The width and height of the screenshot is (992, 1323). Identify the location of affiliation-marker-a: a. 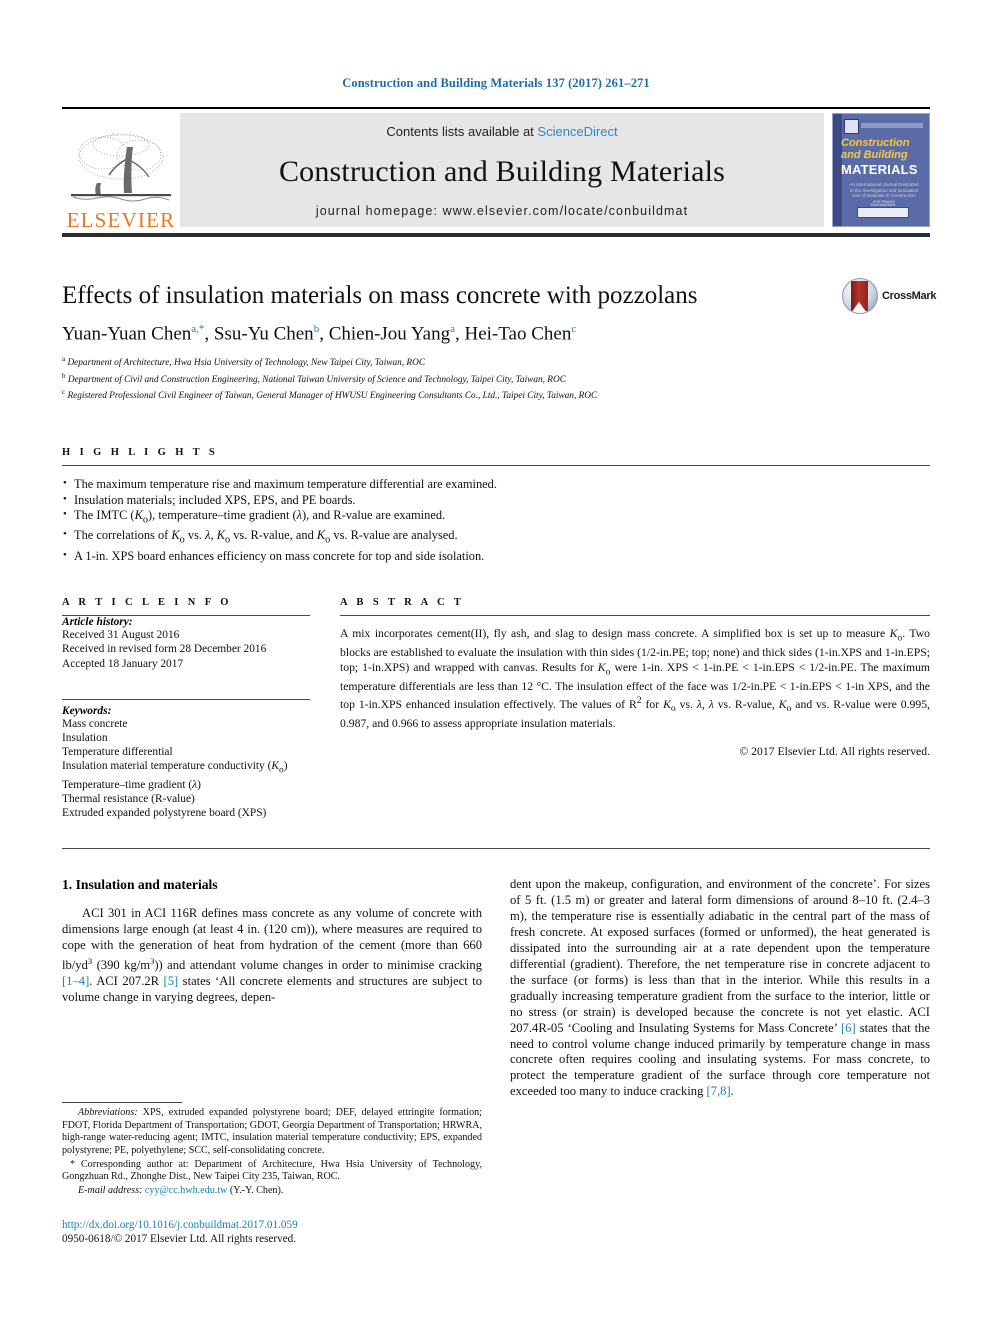
(64, 359).